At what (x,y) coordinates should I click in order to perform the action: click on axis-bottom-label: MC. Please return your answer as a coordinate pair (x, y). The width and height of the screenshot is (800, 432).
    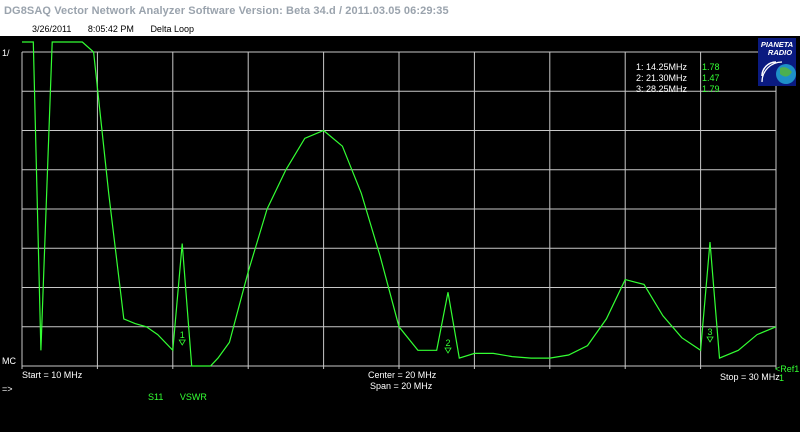
    Looking at the image, I should click on (9, 361).